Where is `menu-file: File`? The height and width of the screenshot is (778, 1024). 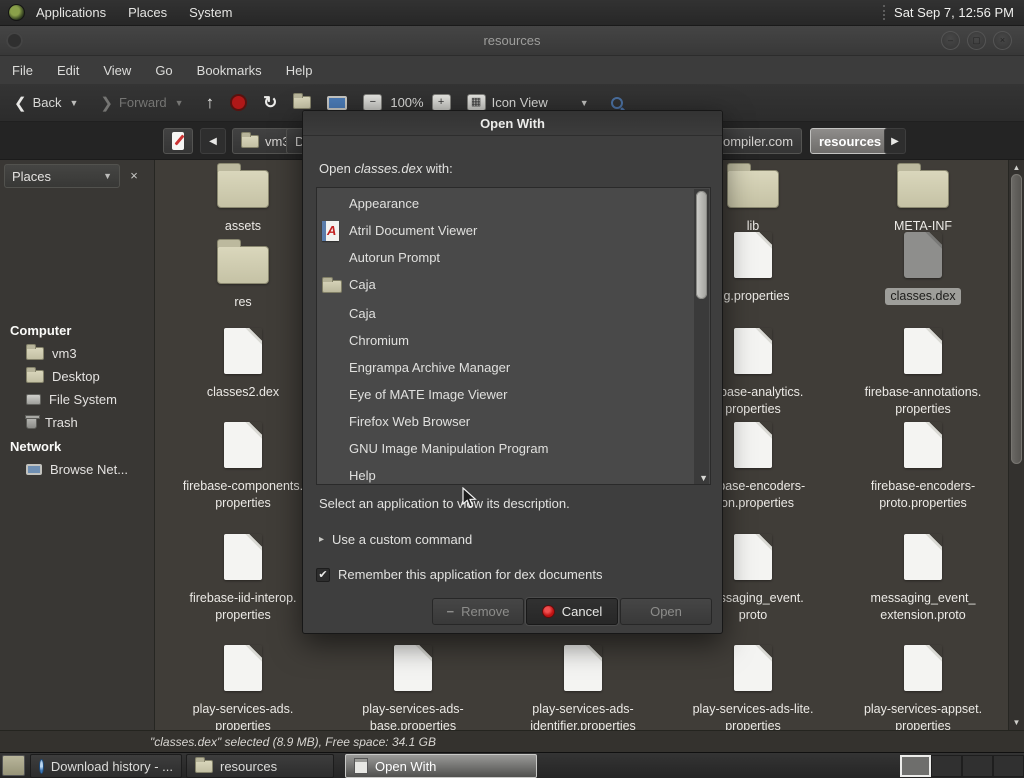 menu-file: File is located at coordinates (22, 70).